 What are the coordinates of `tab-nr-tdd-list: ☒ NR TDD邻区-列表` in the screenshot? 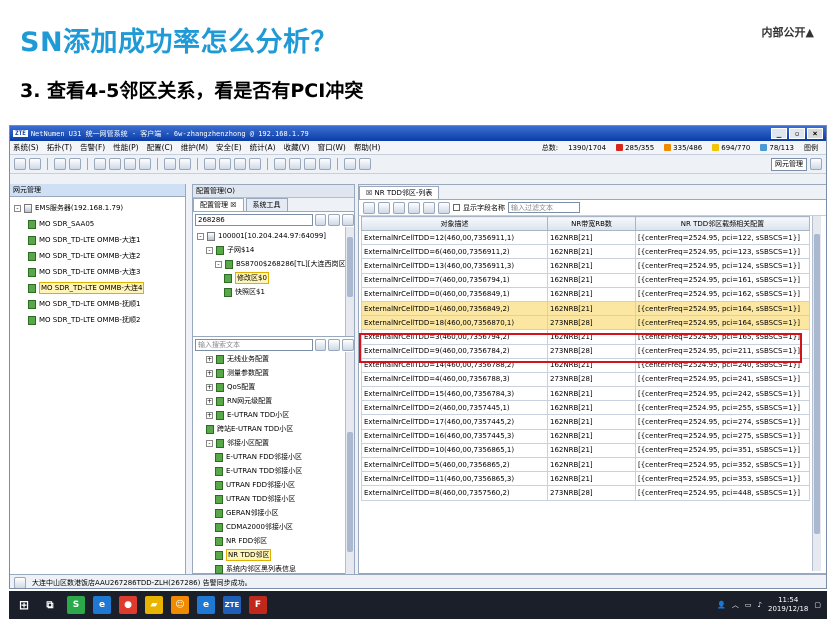 It's located at (399, 192).